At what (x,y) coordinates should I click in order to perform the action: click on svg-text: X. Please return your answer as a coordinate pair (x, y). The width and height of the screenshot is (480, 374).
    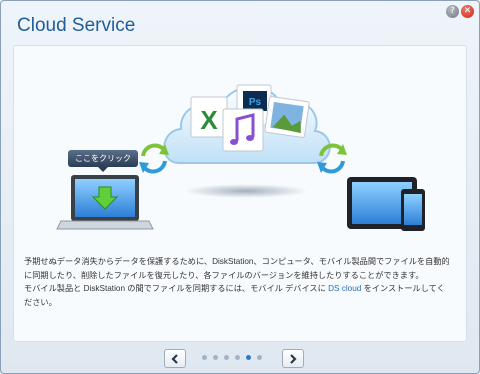
    Looking at the image, I should click on (209, 120).